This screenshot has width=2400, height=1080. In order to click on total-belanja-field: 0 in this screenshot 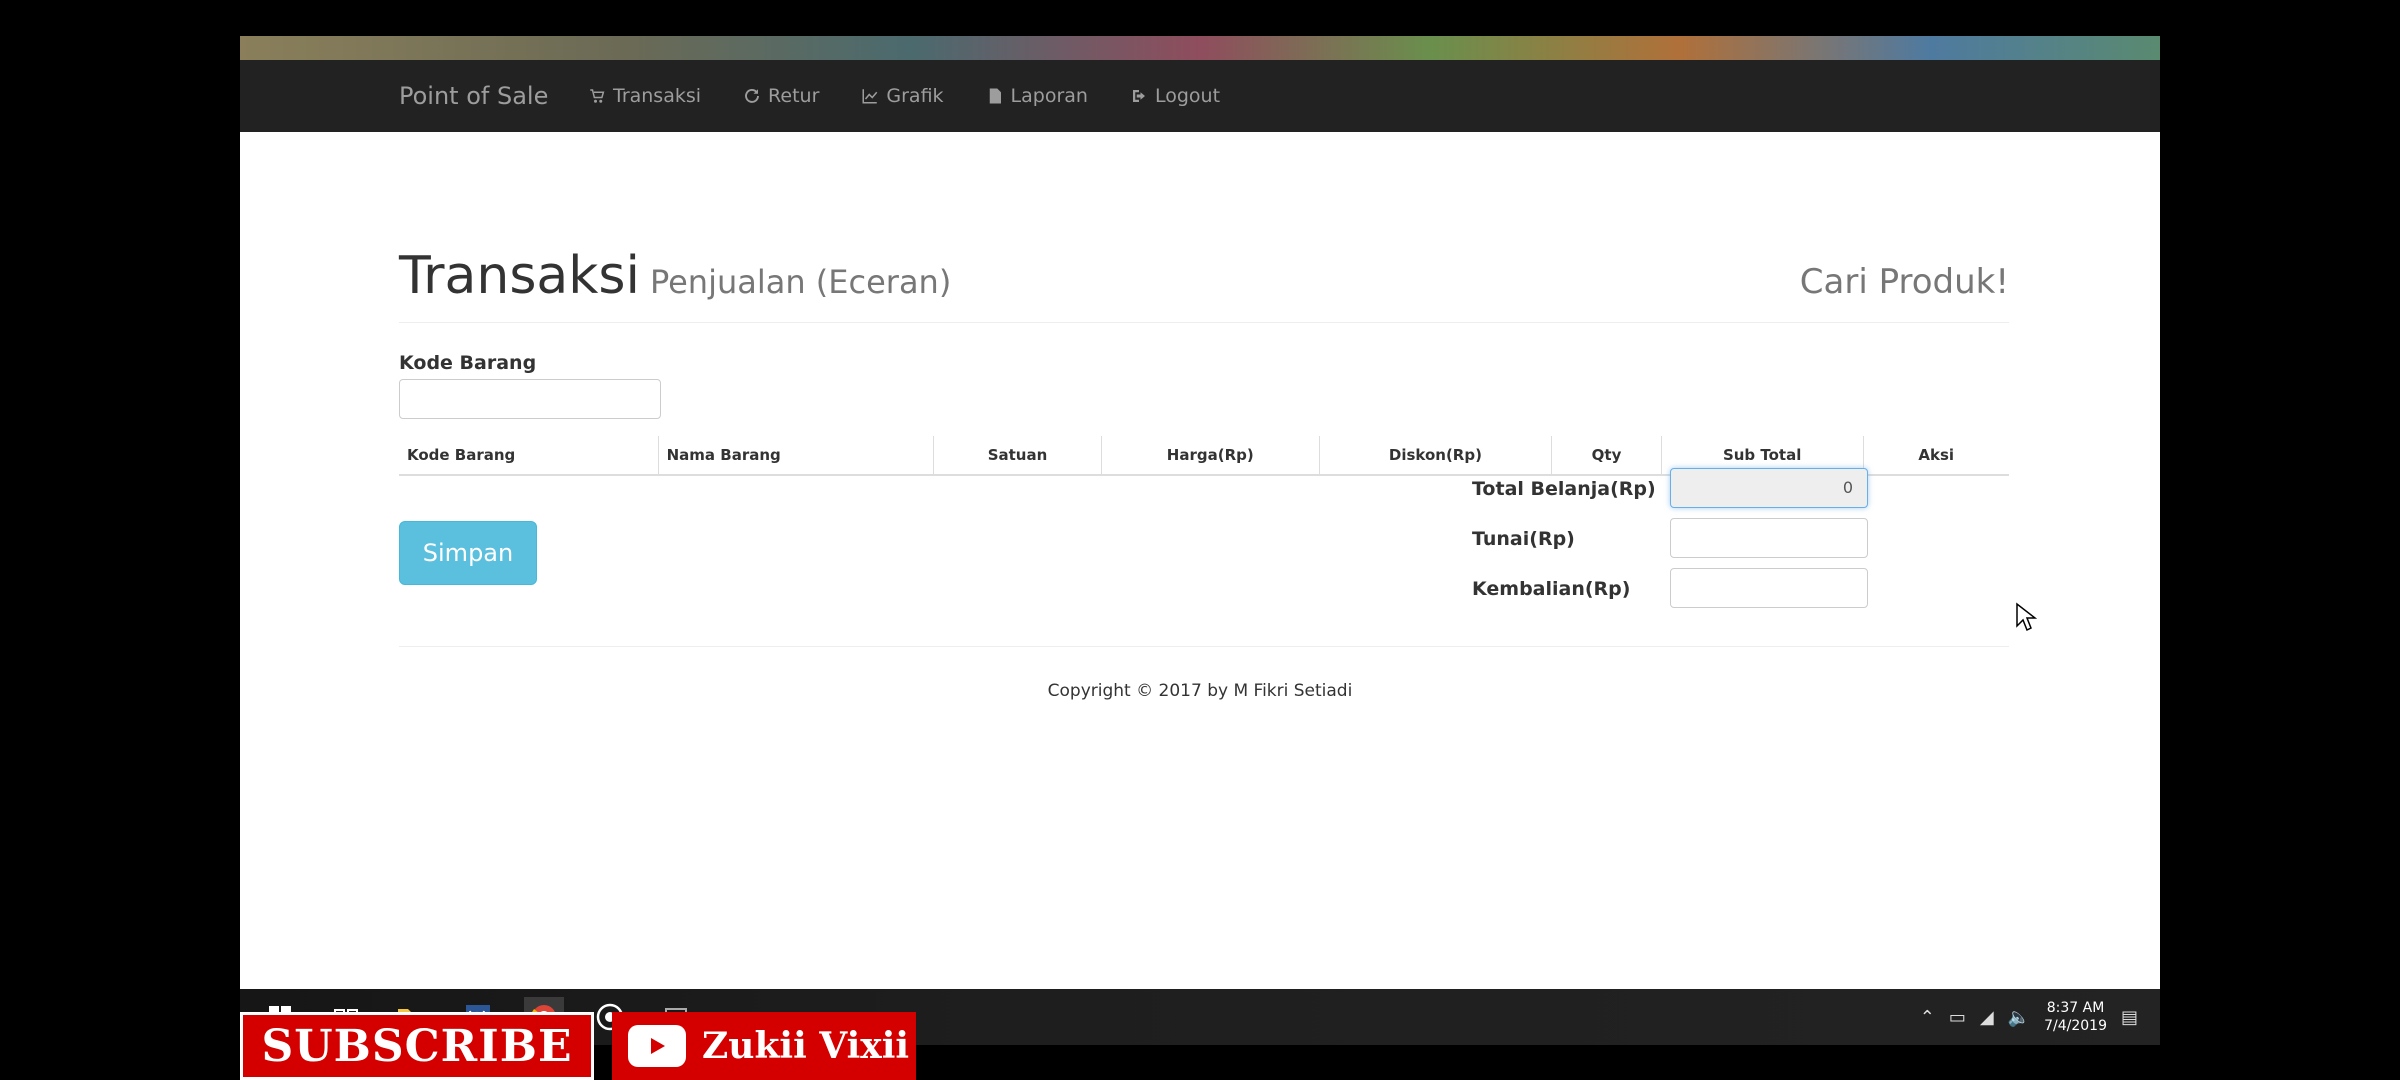, I will do `click(1769, 488)`.